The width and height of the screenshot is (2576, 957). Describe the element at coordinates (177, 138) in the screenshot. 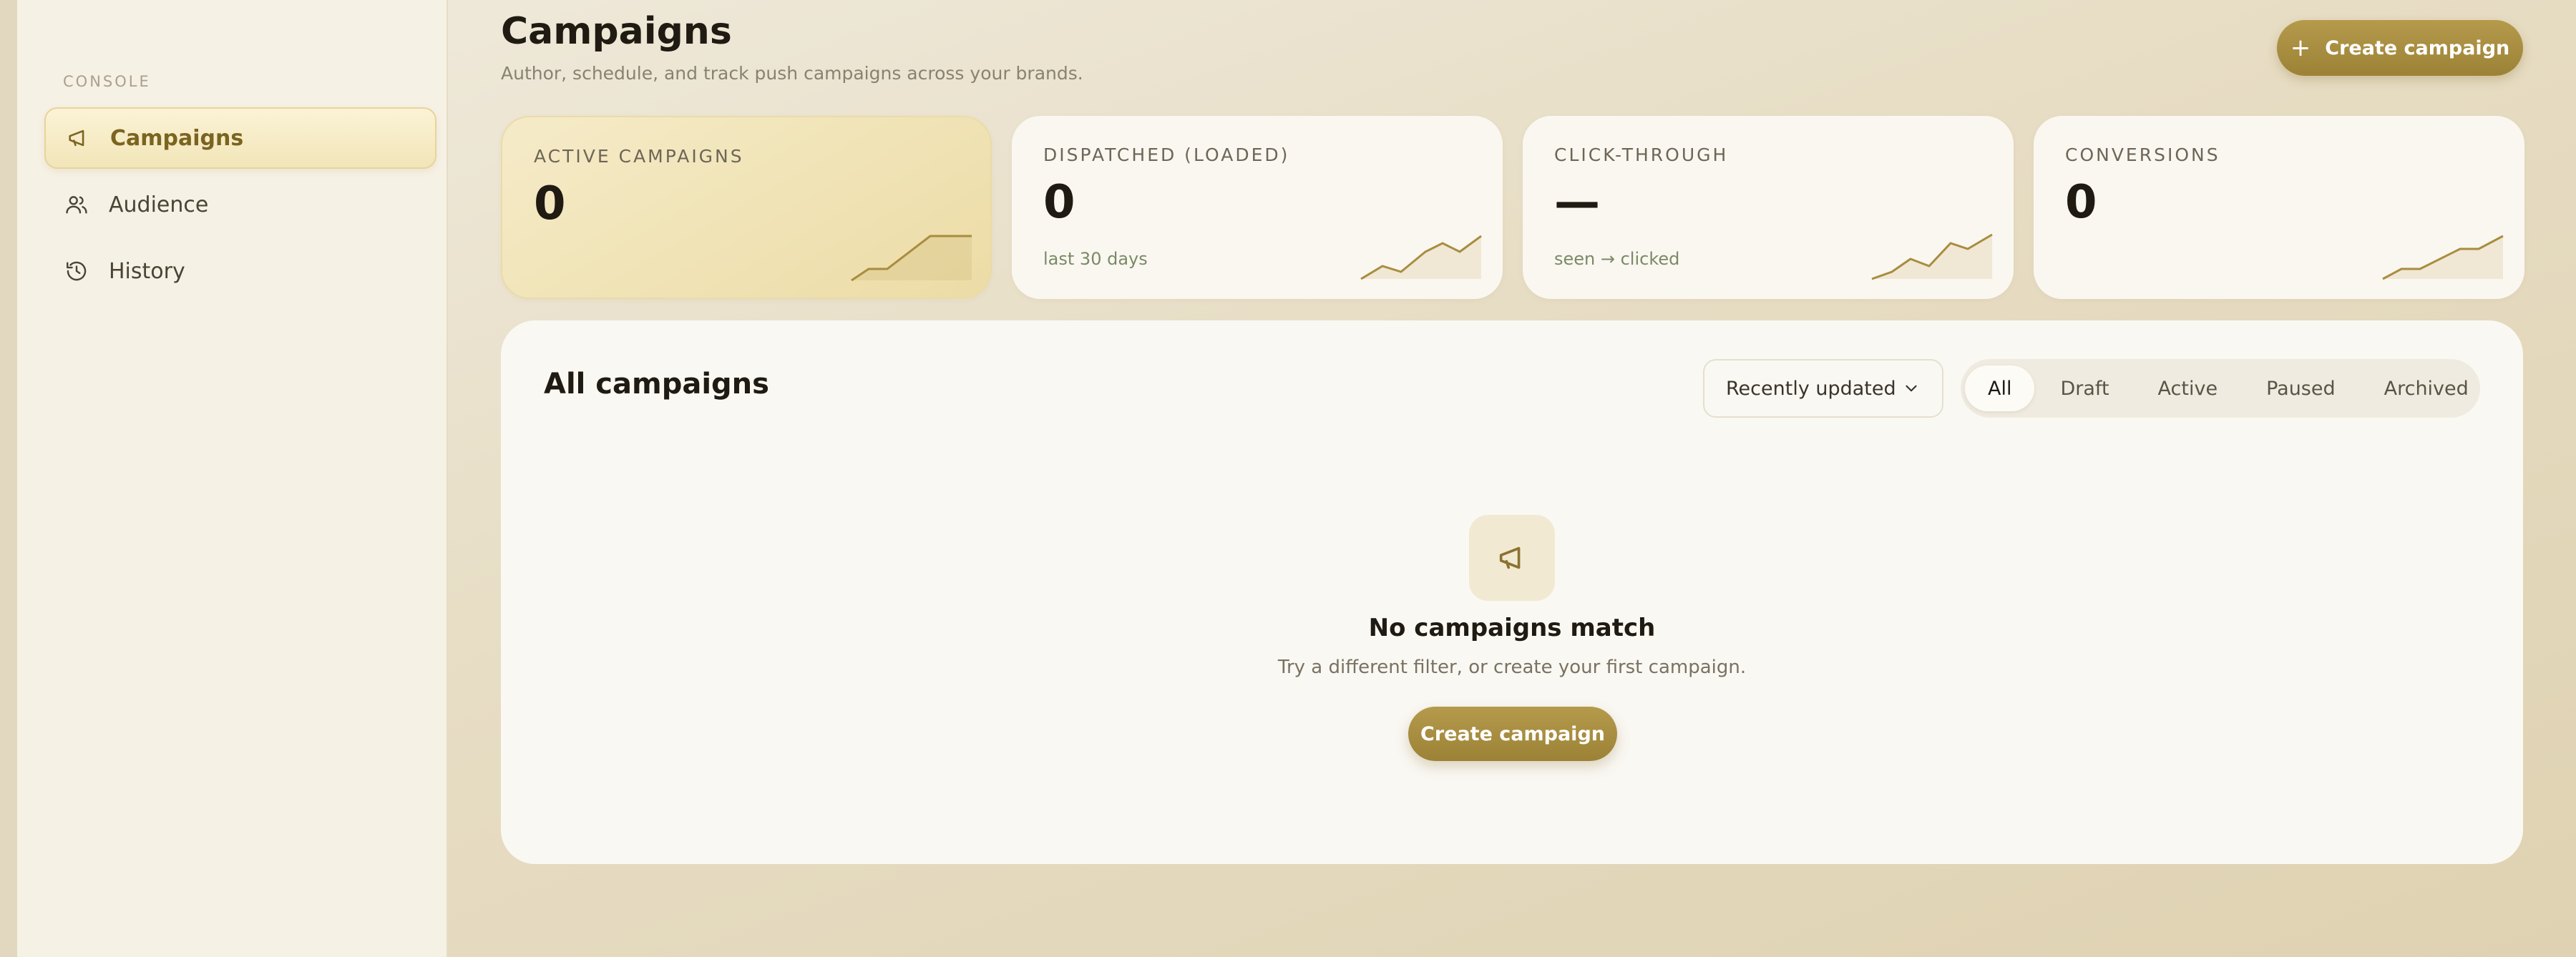

I see `sidebar-item-label: Campaigns` at that location.